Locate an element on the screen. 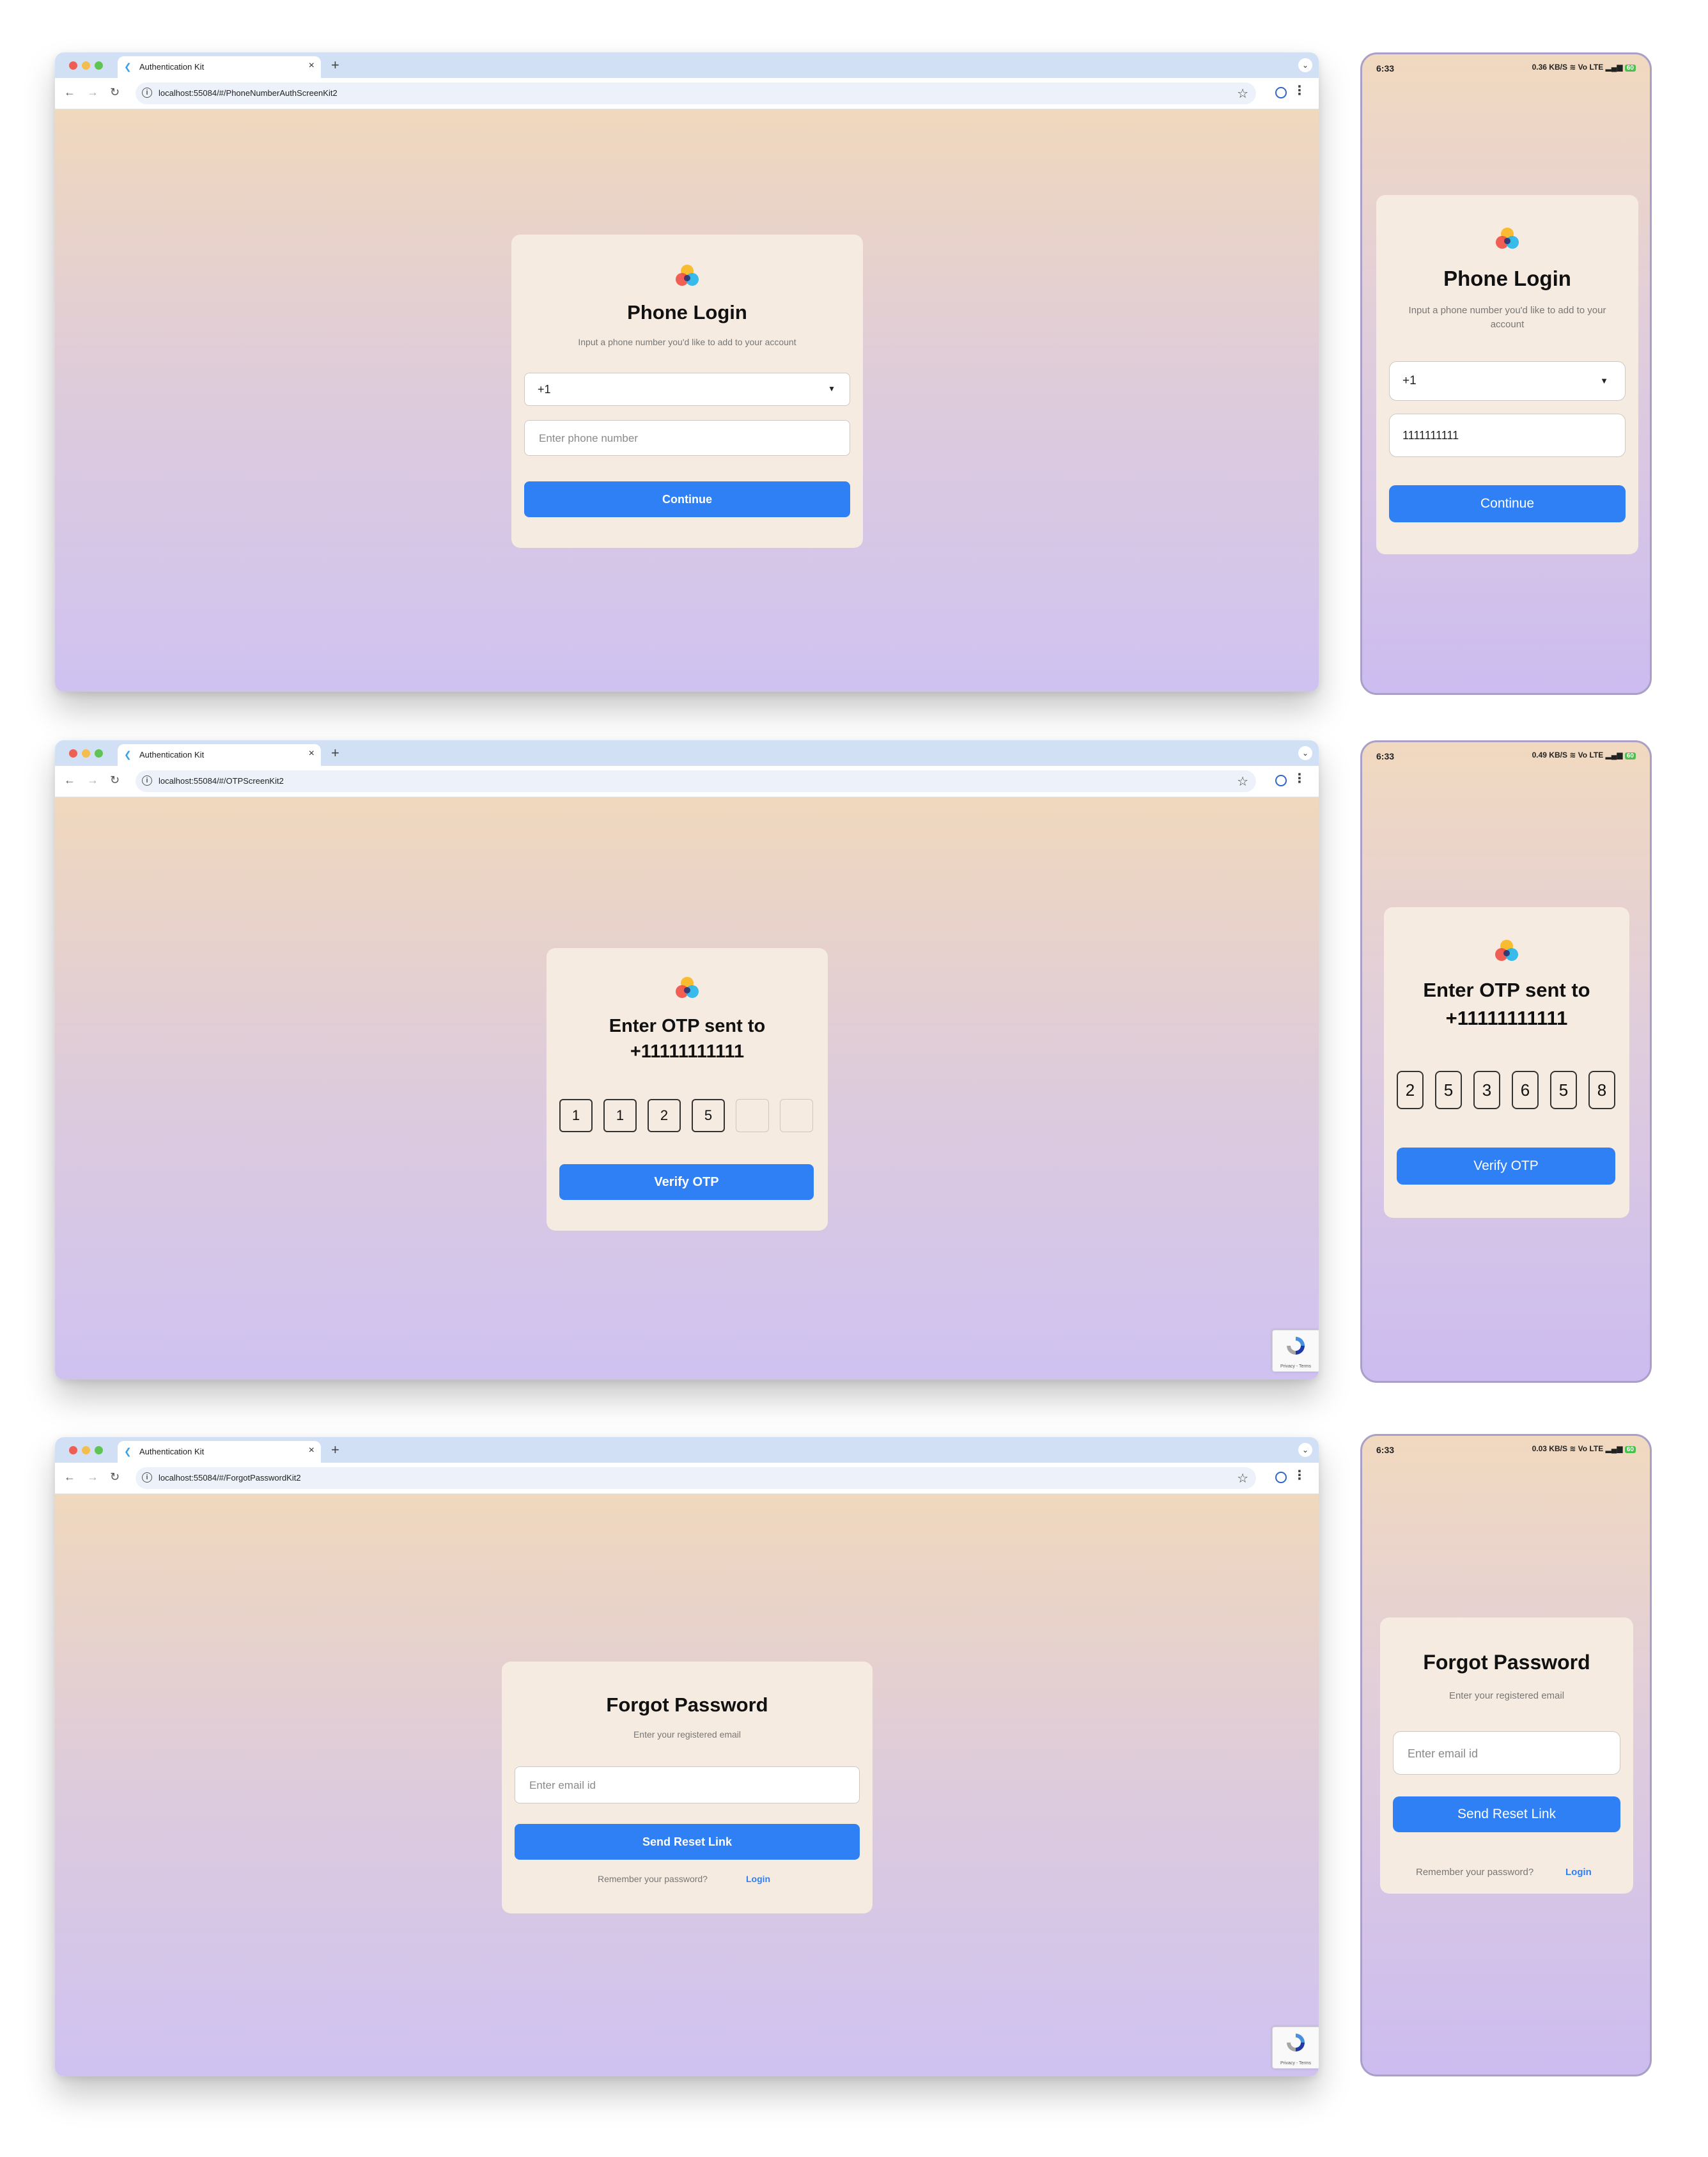  phone-number-input: 1111111111 is located at coordinates (1507, 435).